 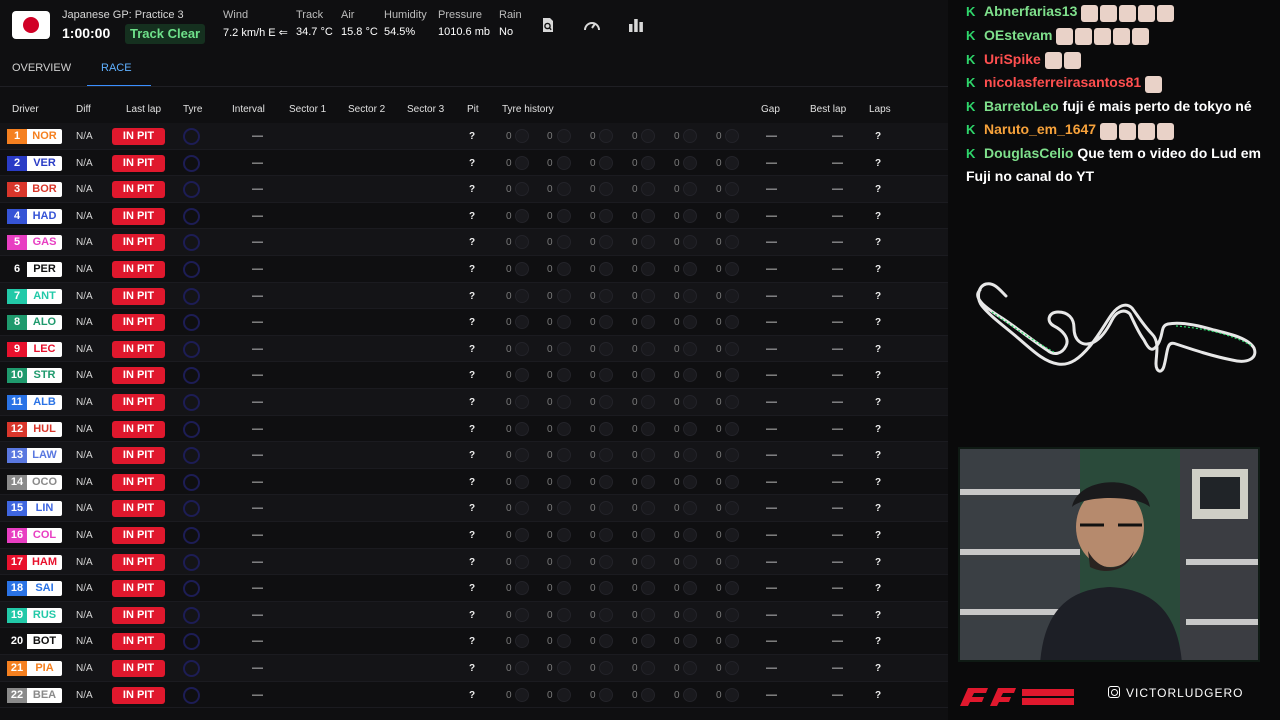 I want to click on chat-username: DouglasCelio, so click(x=1028, y=153).